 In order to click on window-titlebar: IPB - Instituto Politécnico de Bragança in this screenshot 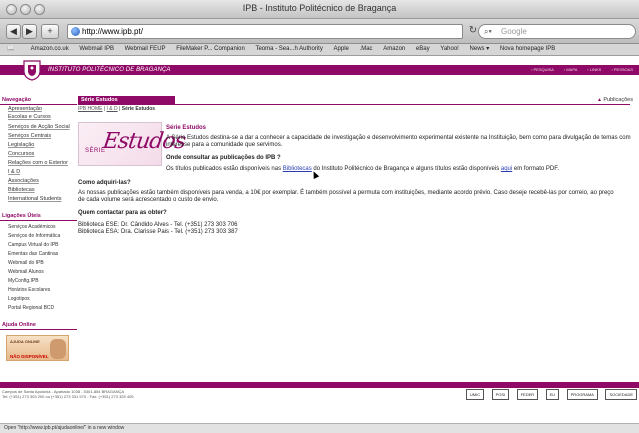, I will do `click(319, 9)`.